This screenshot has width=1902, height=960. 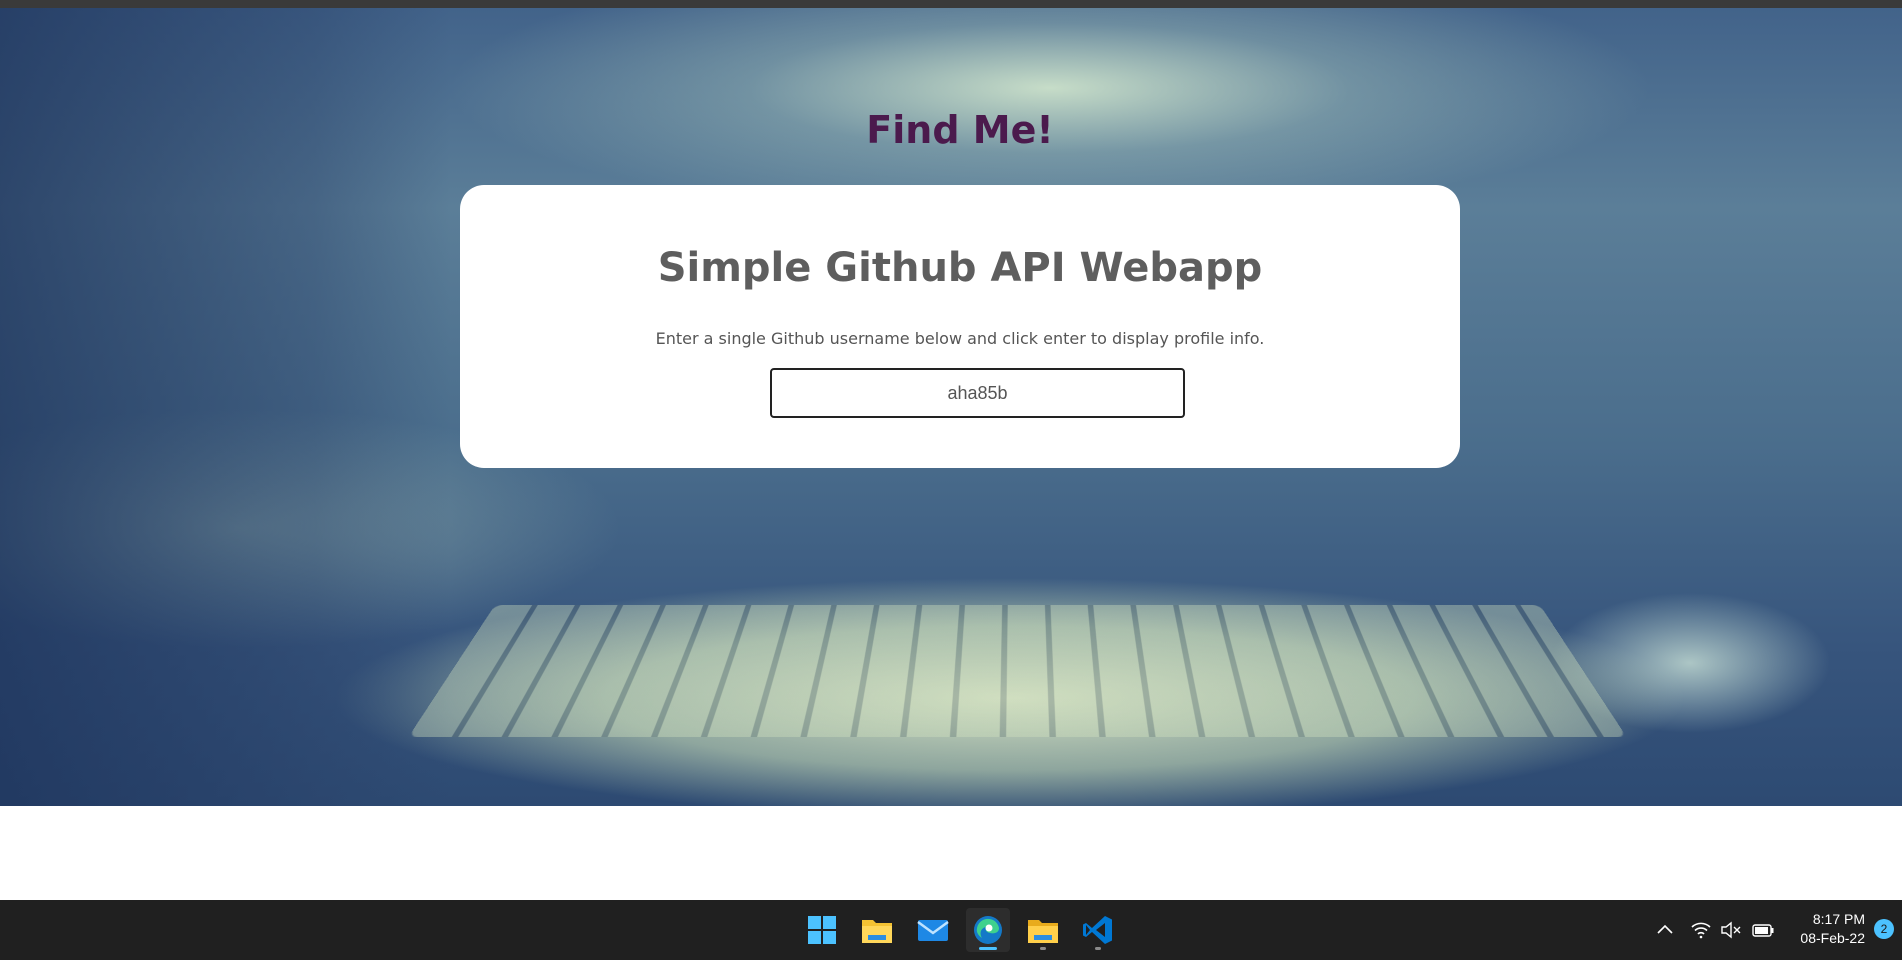 I want to click on edge-icon, so click(x=988, y=930).